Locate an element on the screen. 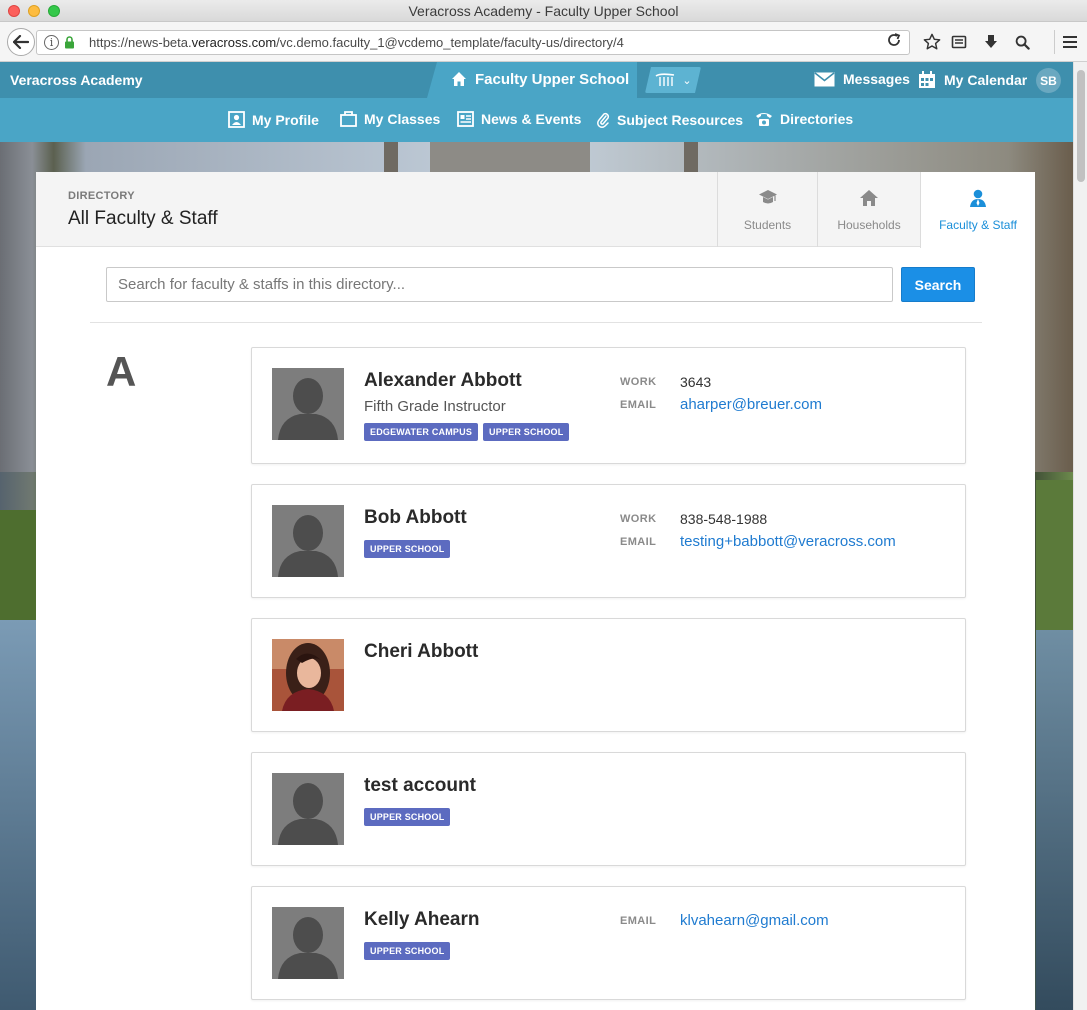 The height and width of the screenshot is (1010, 1087). person-name: Bob Abbott is located at coordinates (415, 518).